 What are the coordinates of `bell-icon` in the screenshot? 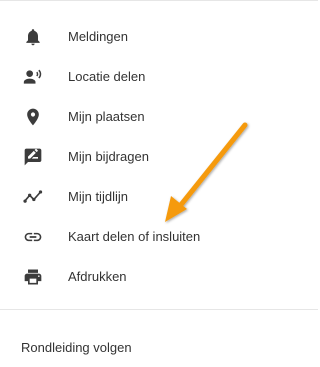 It's located at (33, 37).